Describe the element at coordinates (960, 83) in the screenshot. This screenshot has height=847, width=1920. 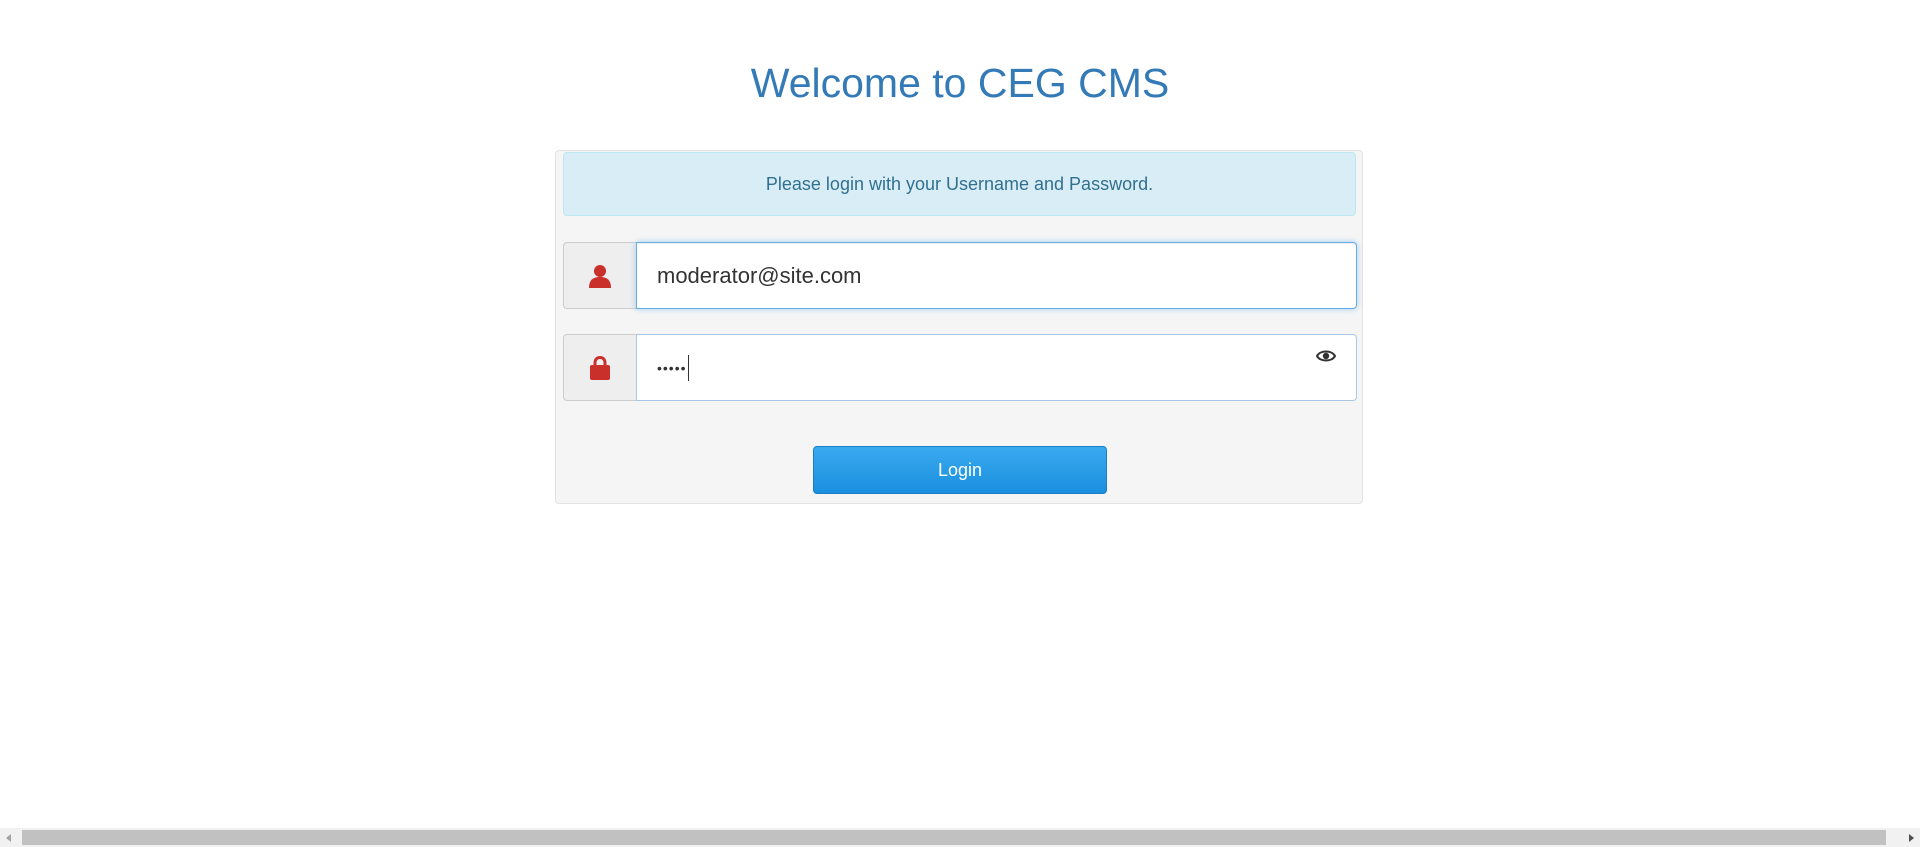
I see `page-title: Welcome to CEG CMS` at that location.